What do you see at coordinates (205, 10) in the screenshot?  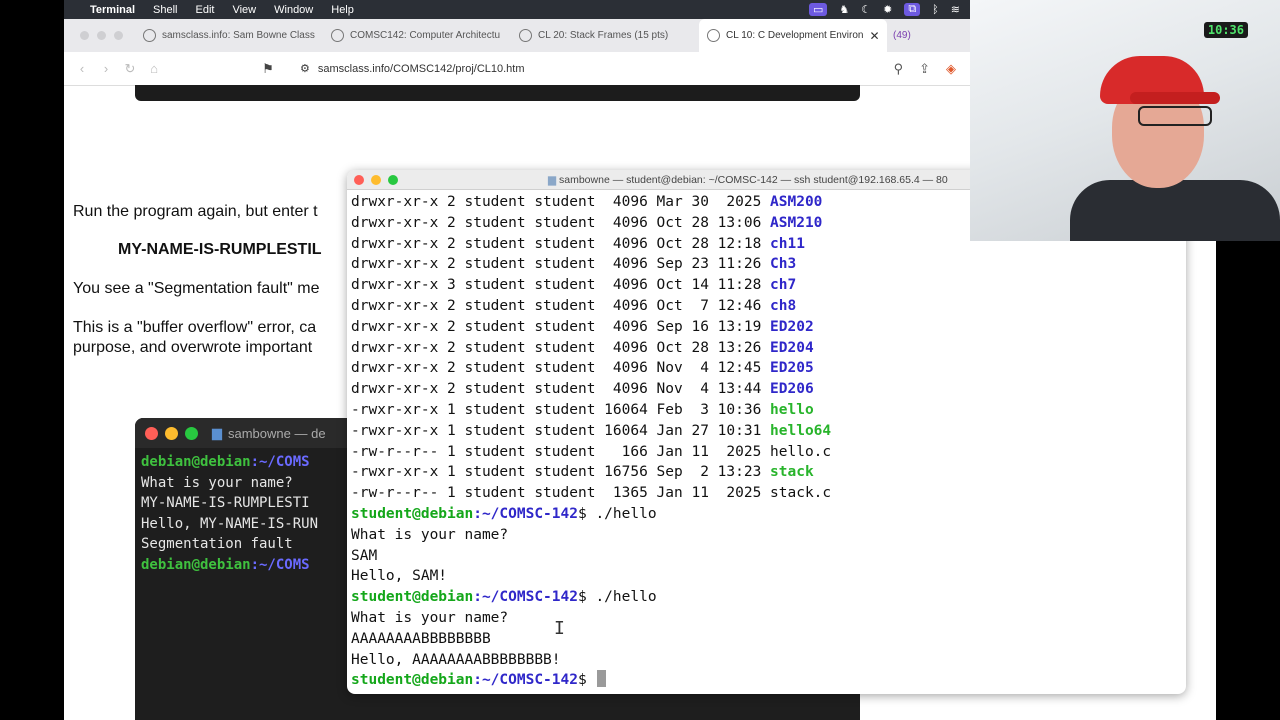 I see `menu-edit: Edit` at bounding box center [205, 10].